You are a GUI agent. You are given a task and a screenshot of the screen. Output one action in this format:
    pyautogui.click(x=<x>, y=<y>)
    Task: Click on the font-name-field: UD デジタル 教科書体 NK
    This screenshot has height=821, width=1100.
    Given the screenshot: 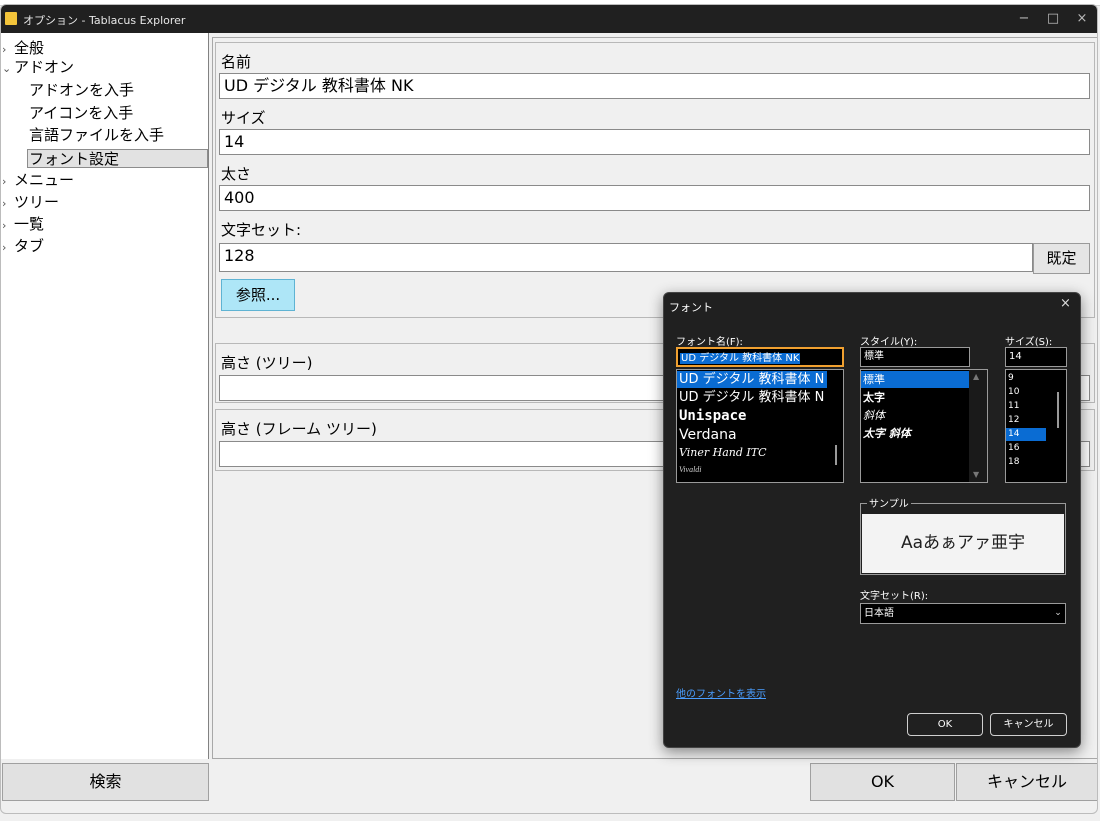 What is the action you would take?
    pyautogui.click(x=654, y=86)
    